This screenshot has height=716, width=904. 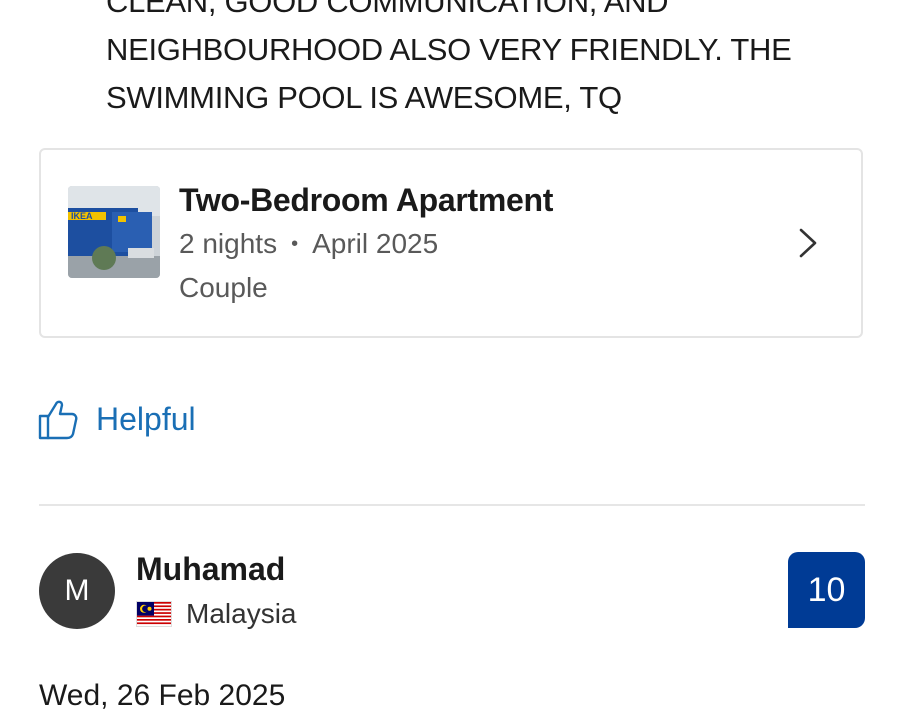 What do you see at coordinates (808, 243) in the screenshot?
I see `chevron-right-icon` at bounding box center [808, 243].